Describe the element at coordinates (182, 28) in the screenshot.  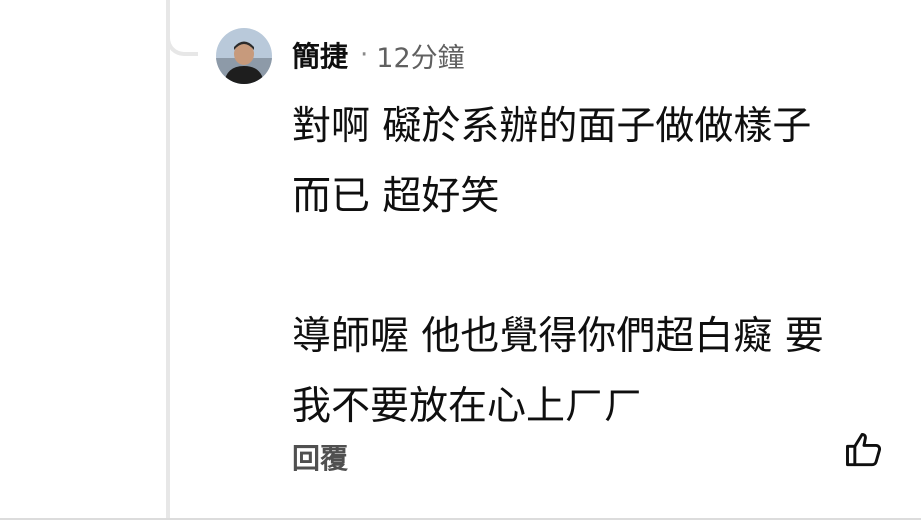
I see `thread-connector` at that location.